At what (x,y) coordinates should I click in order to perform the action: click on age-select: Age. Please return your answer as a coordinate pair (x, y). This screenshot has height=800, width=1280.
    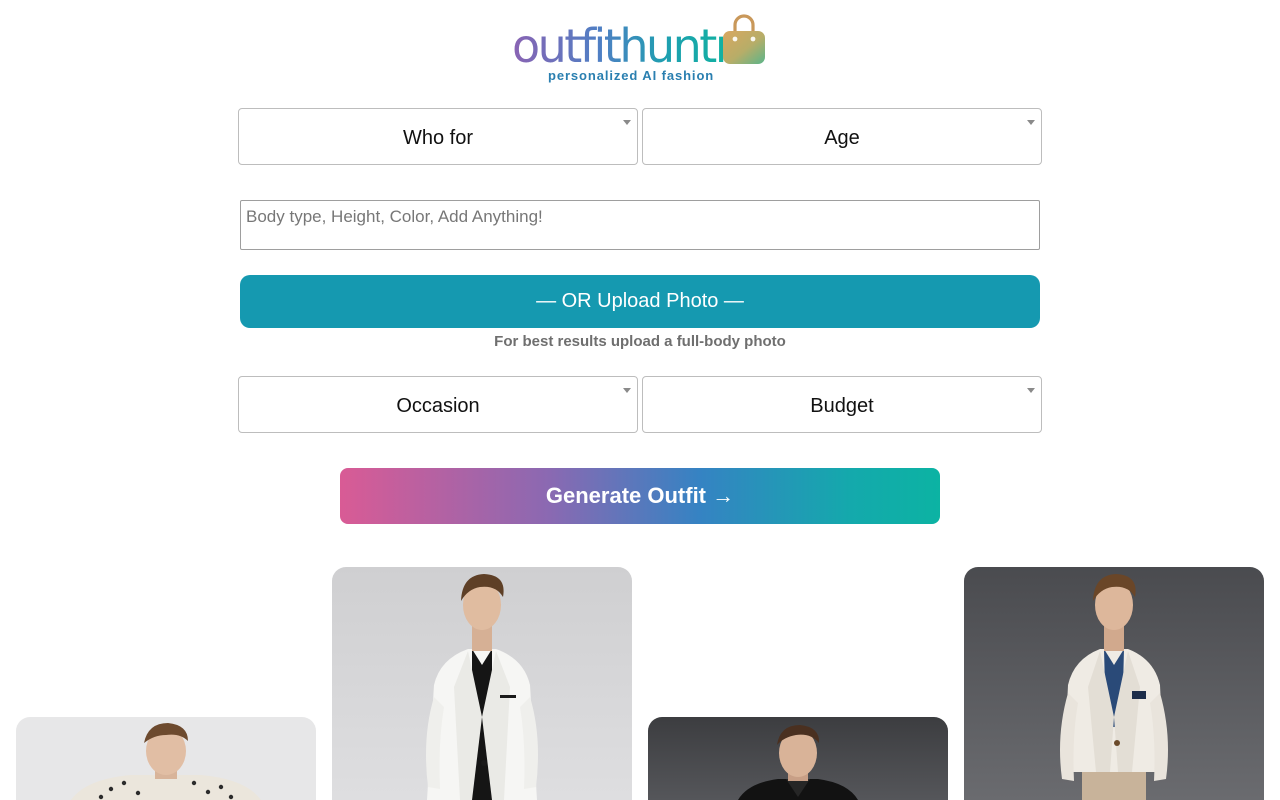
    Looking at the image, I should click on (842, 136).